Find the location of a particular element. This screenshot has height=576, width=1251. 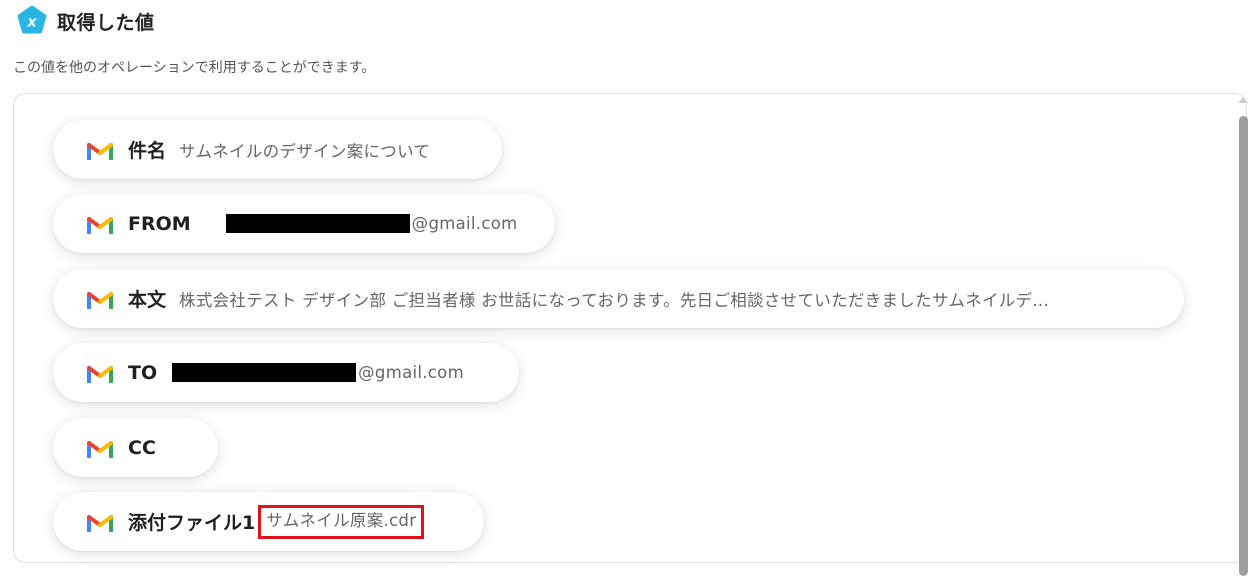

item-label: FROM is located at coordinates (159, 223).